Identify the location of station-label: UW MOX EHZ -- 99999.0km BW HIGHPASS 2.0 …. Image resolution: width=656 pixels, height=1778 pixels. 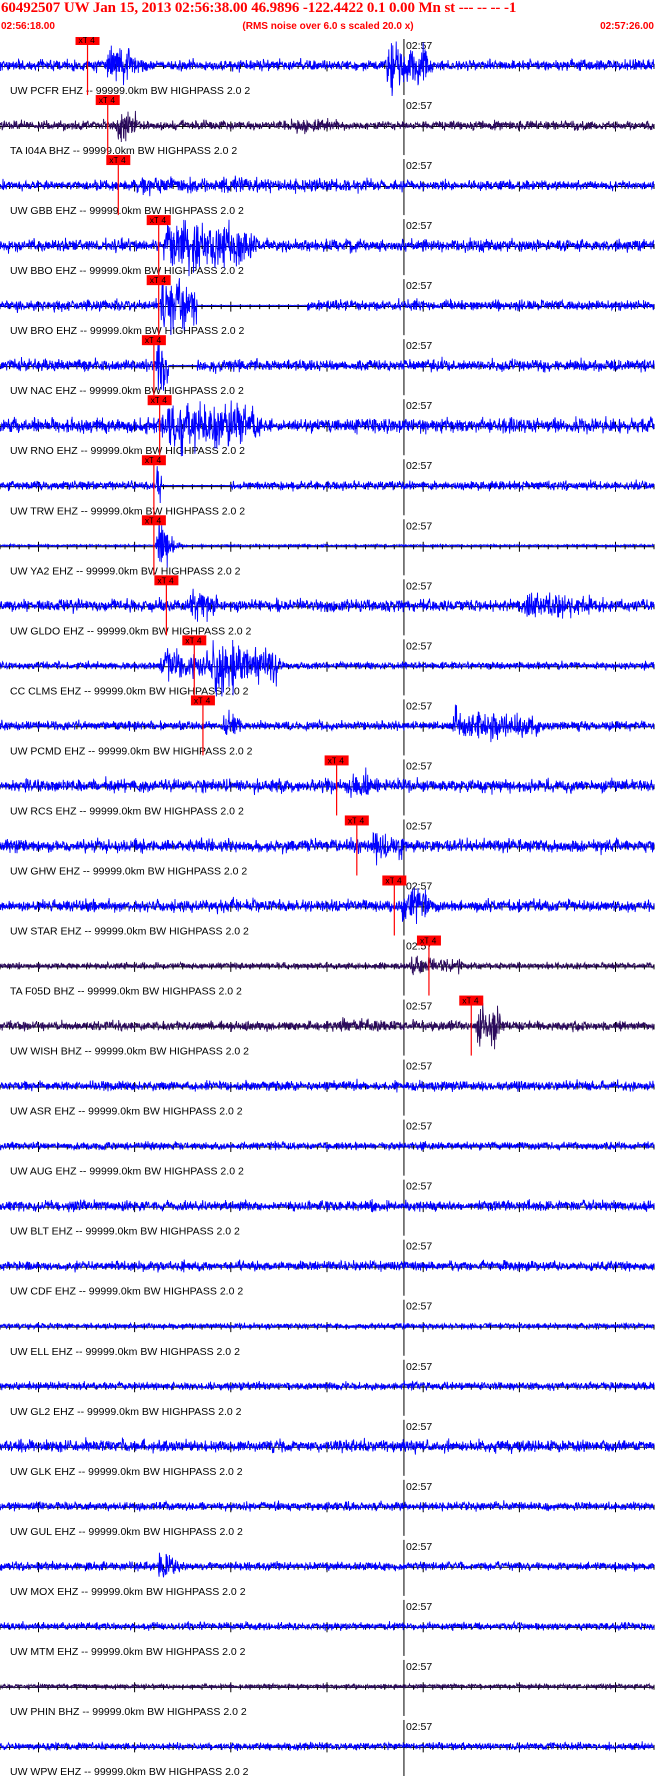
(128, 1592).